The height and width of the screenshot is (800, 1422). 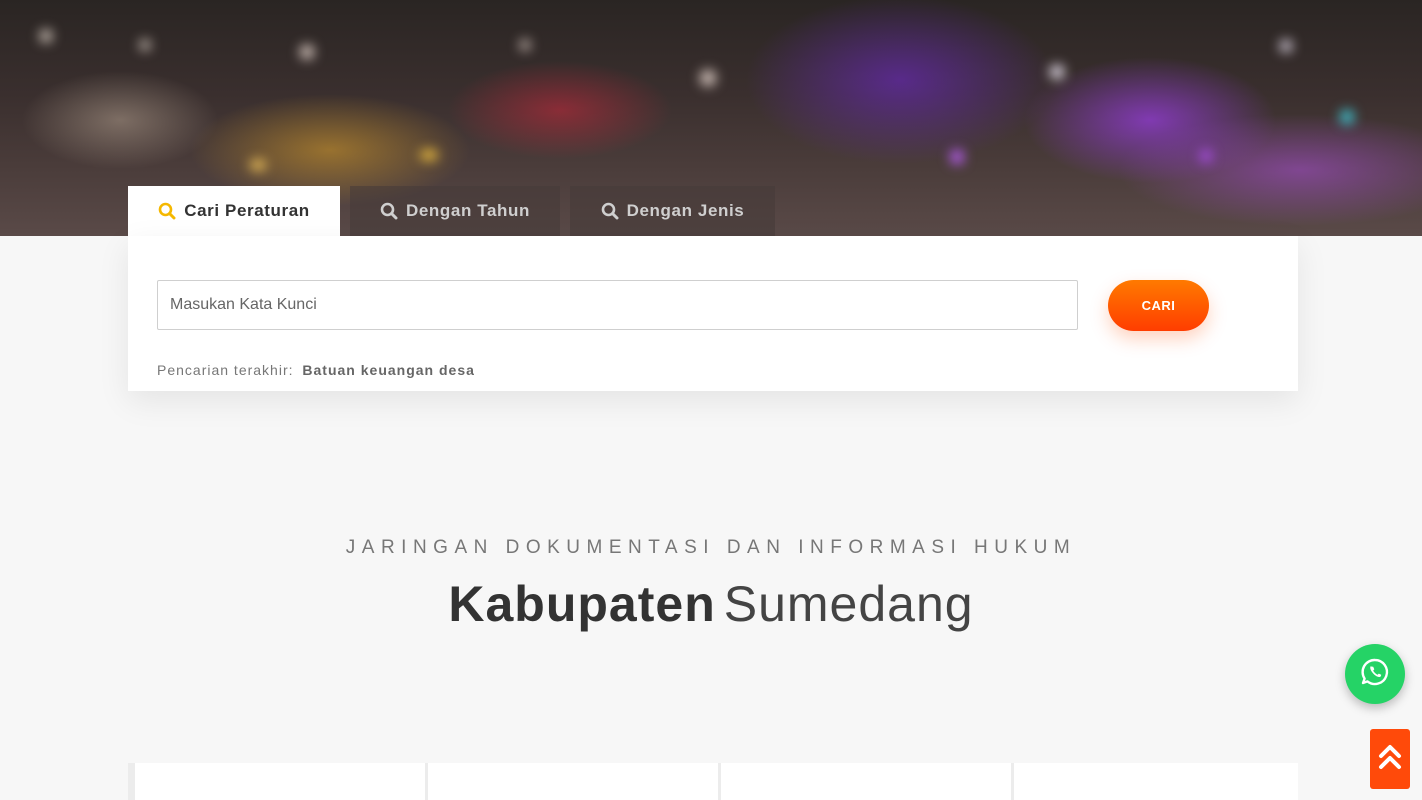 I want to click on search-input, so click(x=617, y=305).